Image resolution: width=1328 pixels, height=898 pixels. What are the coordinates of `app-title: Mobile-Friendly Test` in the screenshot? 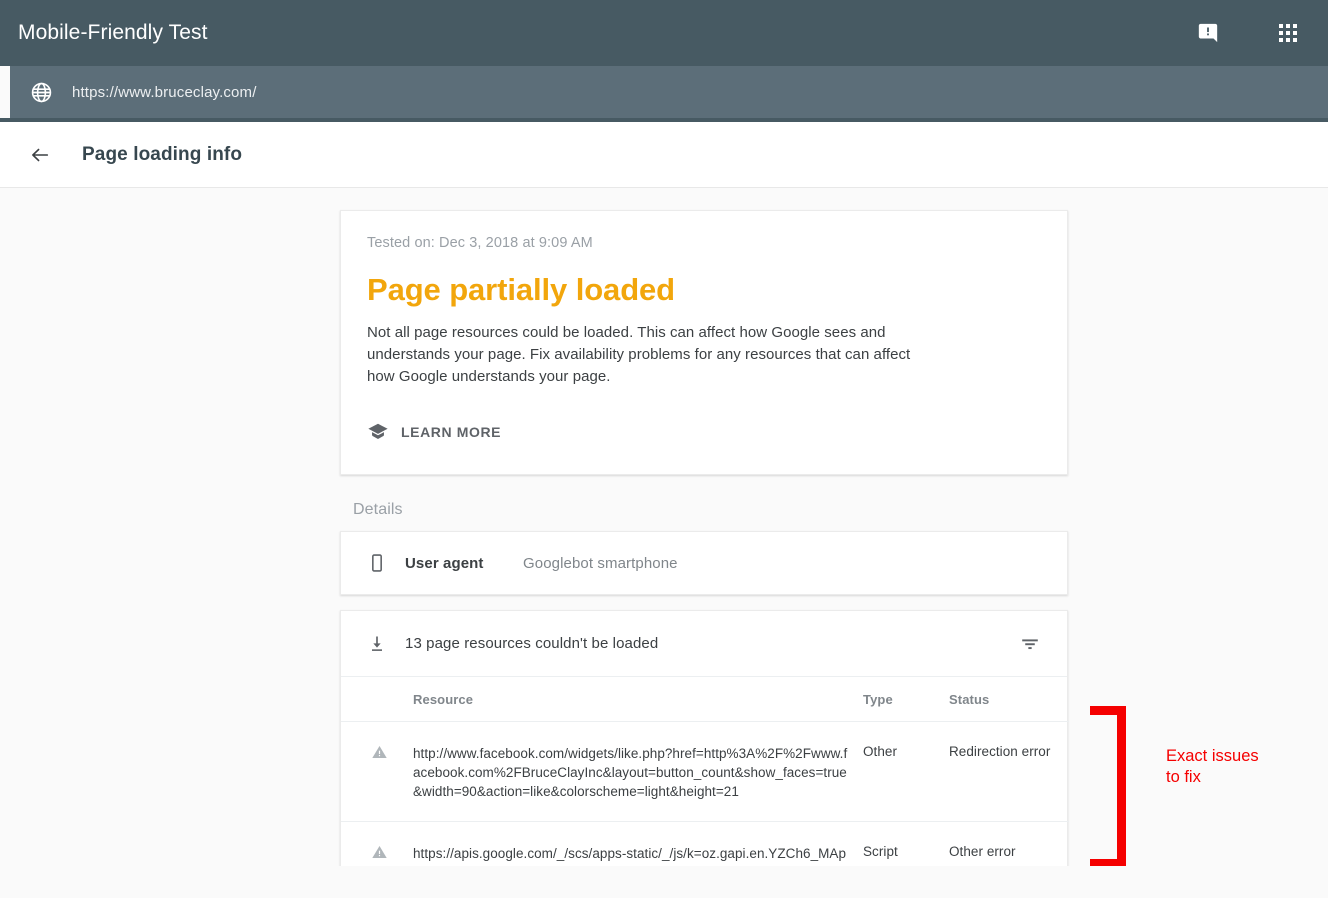 It's located at (113, 32).